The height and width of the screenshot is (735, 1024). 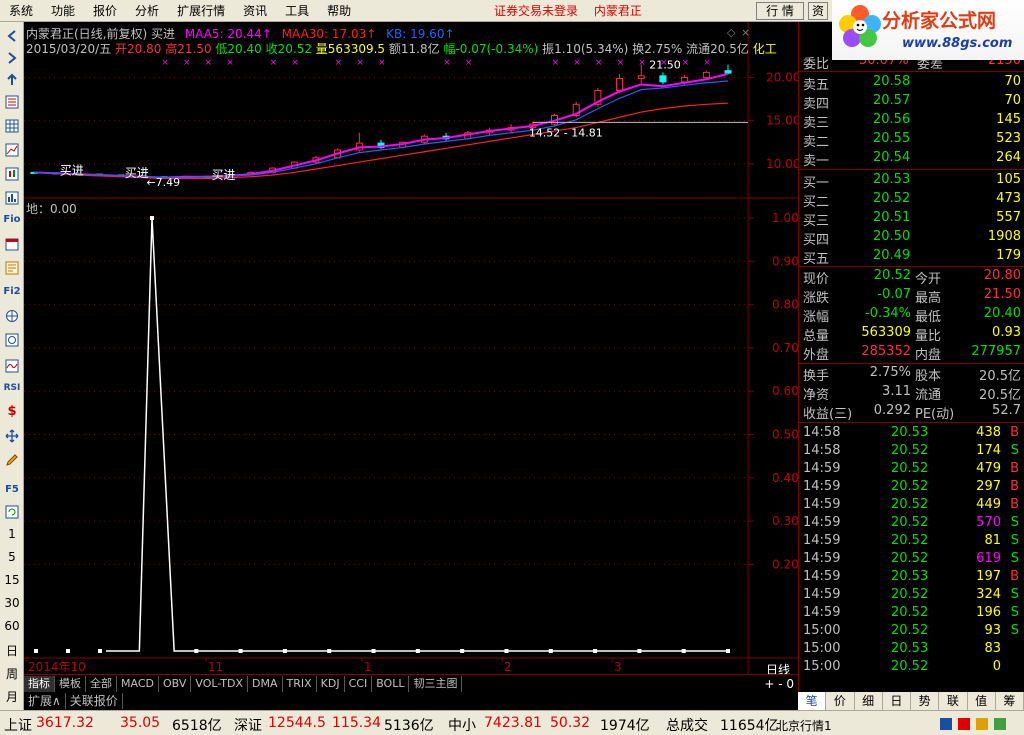 What do you see at coordinates (12, 534) in the screenshot?
I see `period-1min: 1` at bounding box center [12, 534].